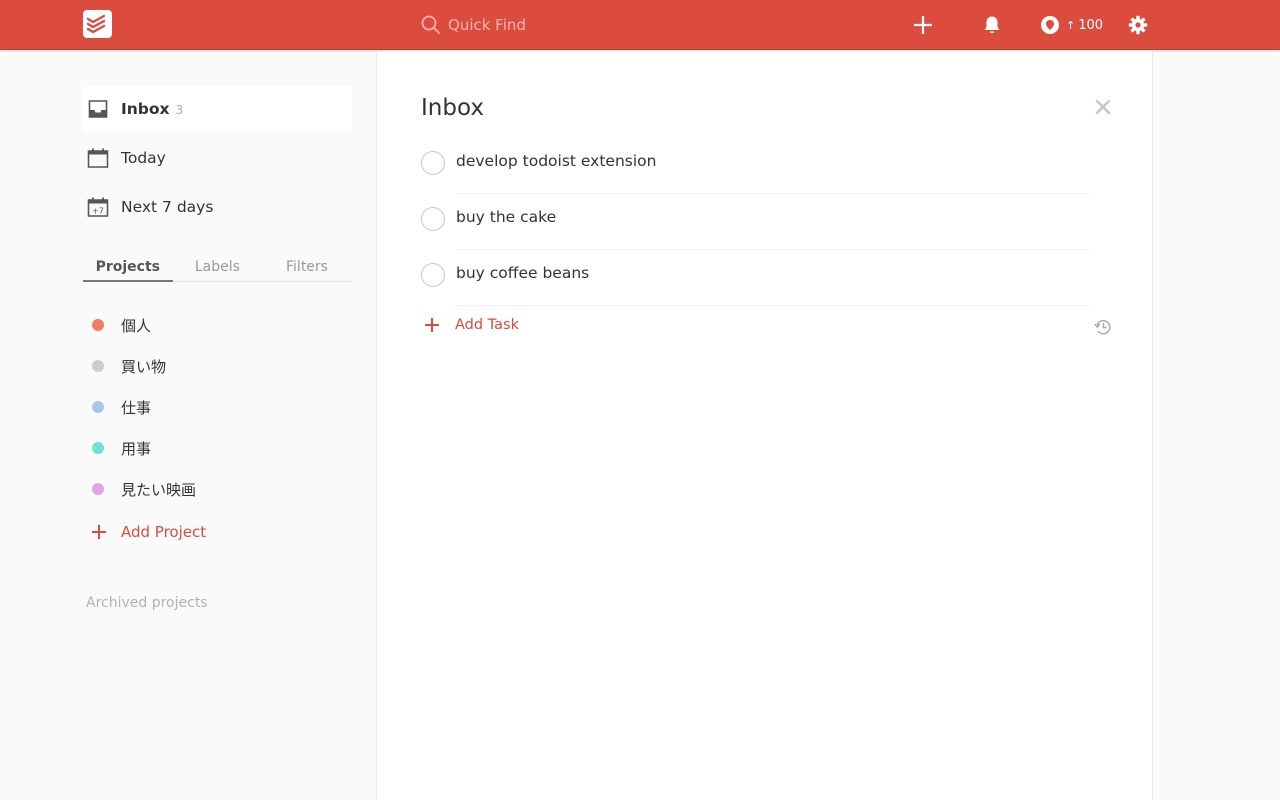 This screenshot has width=1280, height=800. Describe the element at coordinates (217, 108) in the screenshot. I see `sidebar-item-inbox: Inbox 3` at that location.